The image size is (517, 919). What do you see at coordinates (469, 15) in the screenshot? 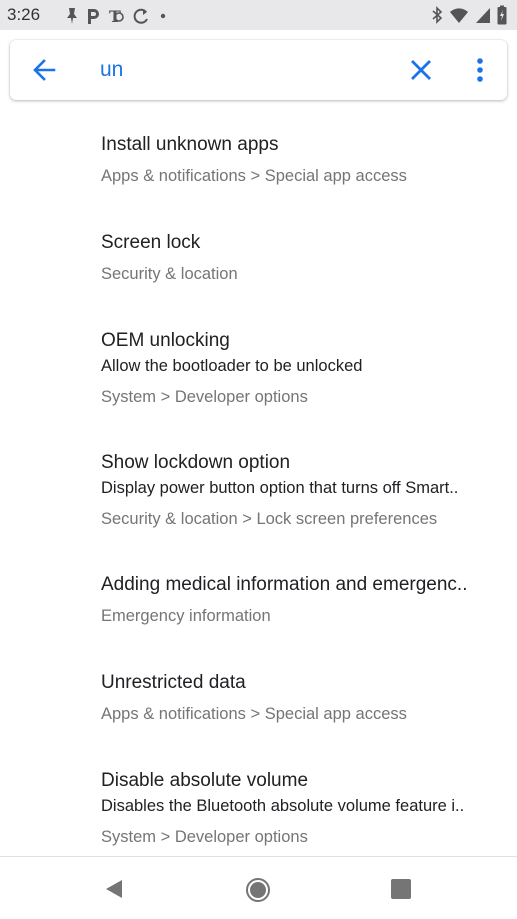
I see `status-system-icons` at bounding box center [469, 15].